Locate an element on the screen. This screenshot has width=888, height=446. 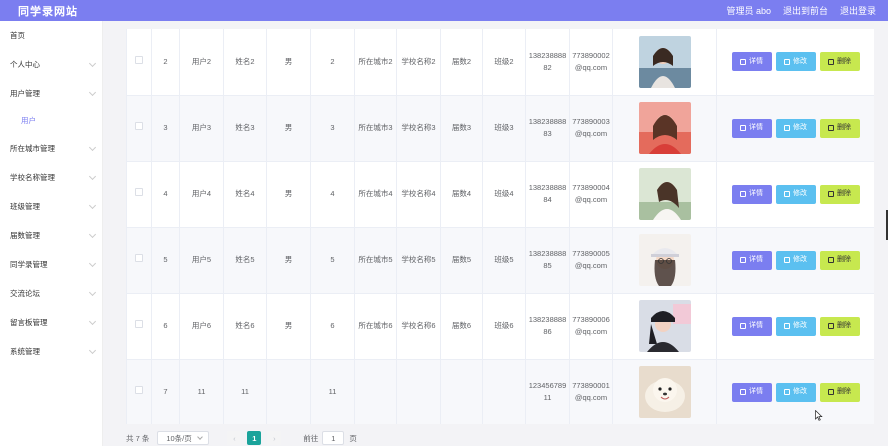
cell-school: 学校名称5 is located at coordinates (418, 260).